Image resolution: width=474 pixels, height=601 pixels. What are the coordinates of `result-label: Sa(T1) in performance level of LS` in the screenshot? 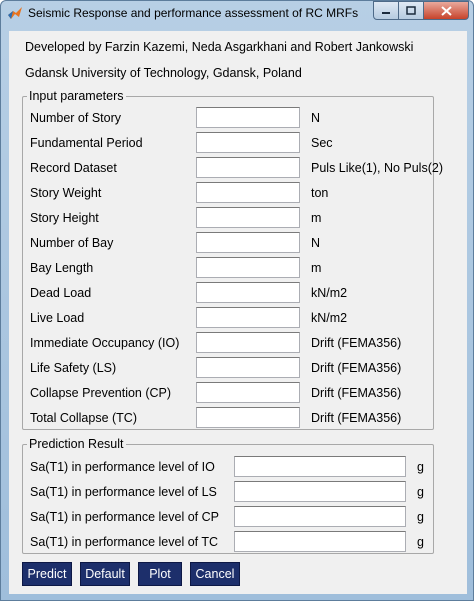 It's located at (123, 492).